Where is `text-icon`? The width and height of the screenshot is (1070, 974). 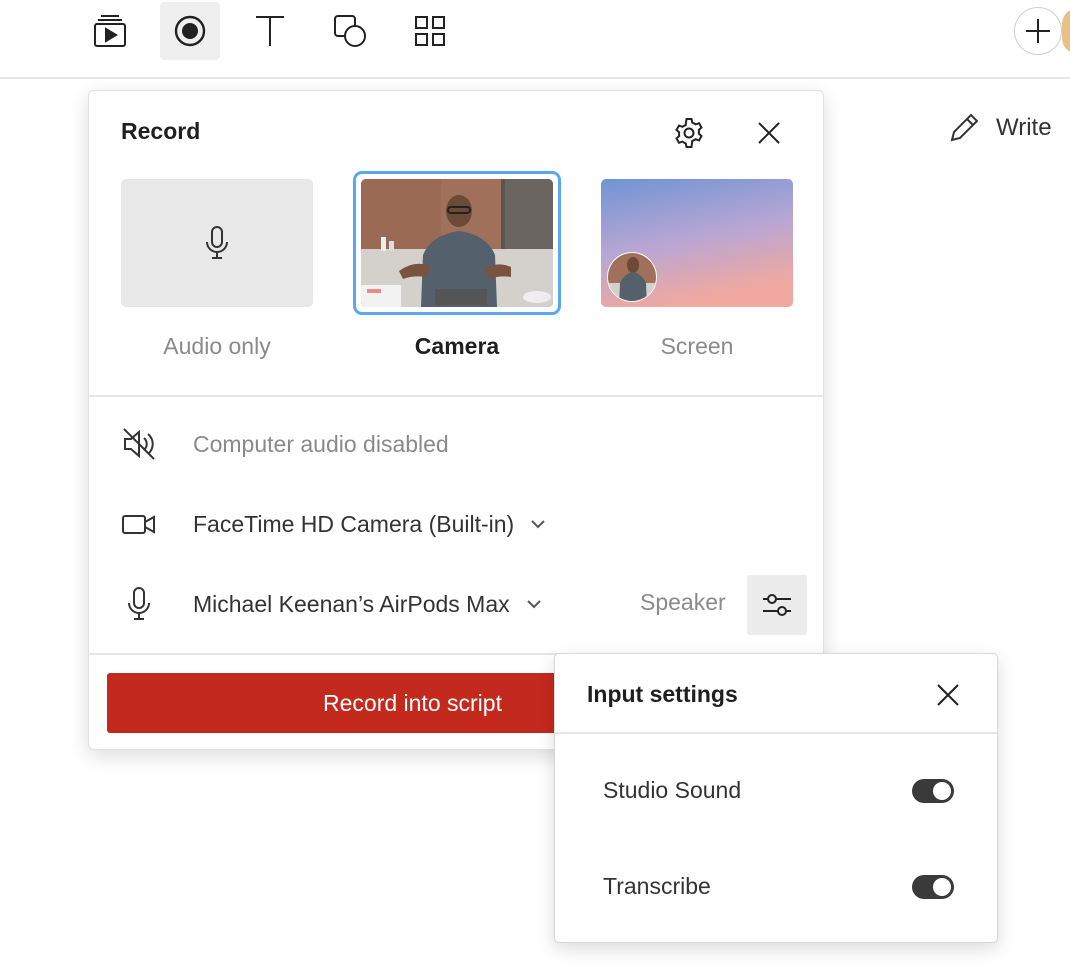
text-icon is located at coordinates (270, 31).